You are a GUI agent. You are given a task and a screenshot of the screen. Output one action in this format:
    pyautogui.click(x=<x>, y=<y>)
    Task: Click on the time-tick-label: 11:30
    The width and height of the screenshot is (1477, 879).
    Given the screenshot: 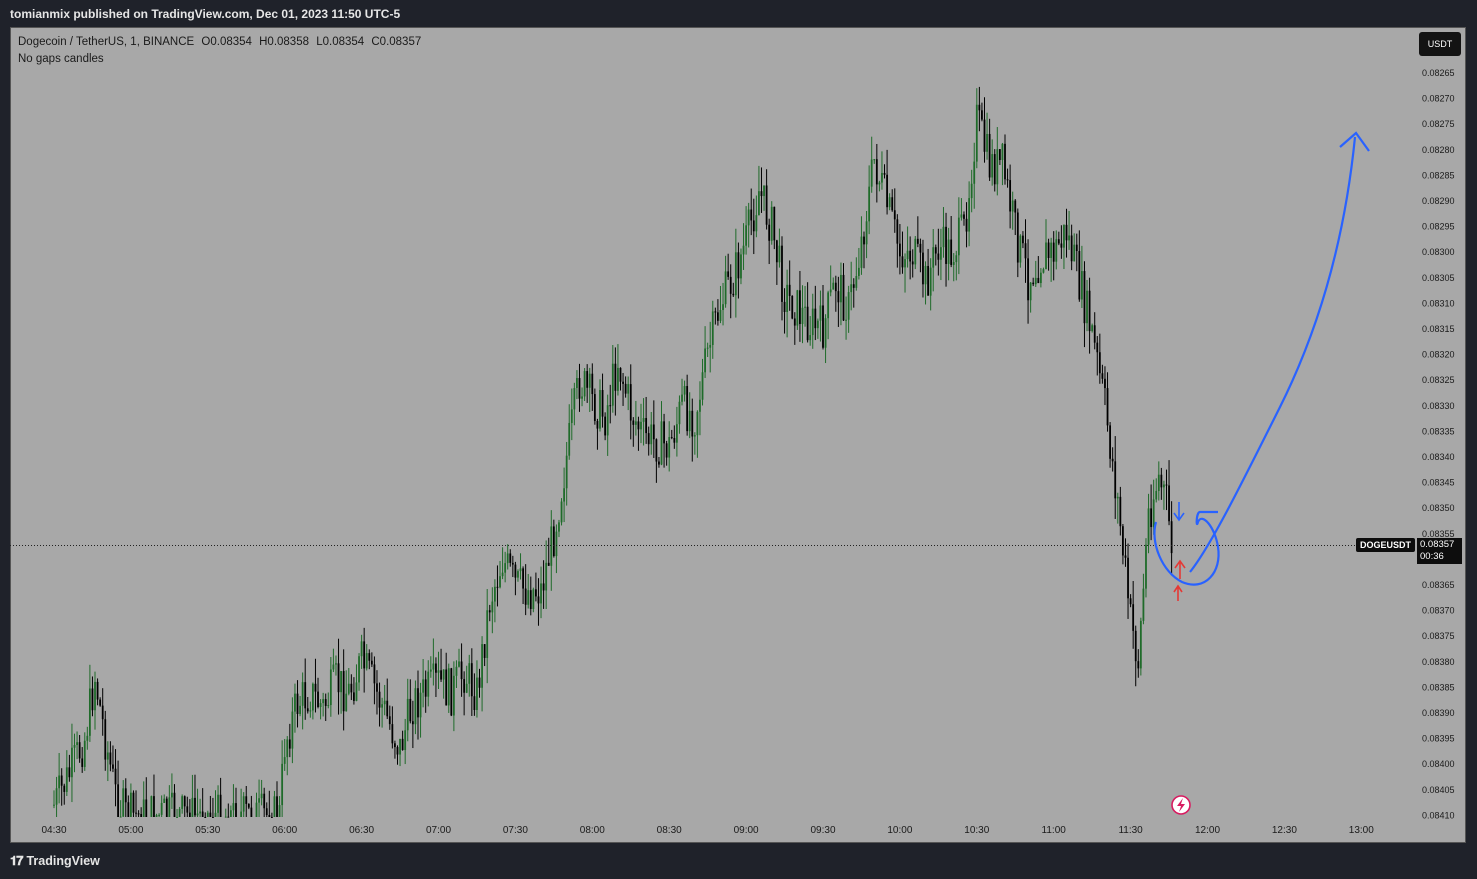 What is the action you would take?
    pyautogui.click(x=1130, y=830)
    